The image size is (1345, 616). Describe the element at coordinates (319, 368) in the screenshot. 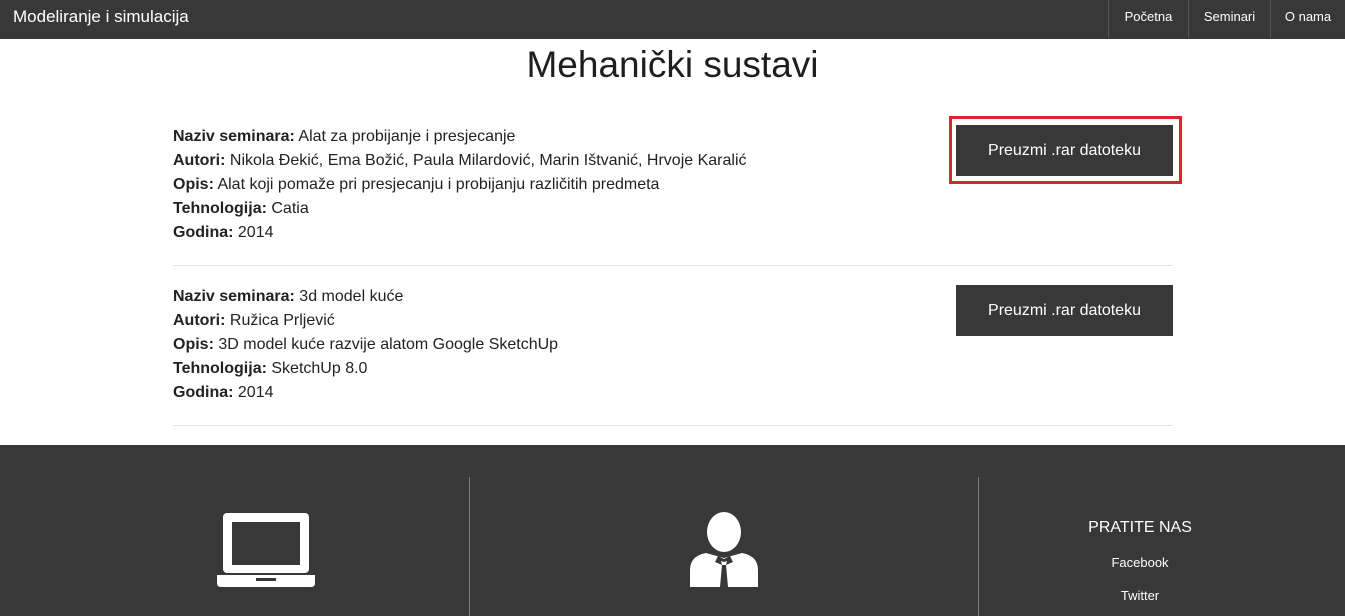

I see `seminar-technology: SketchUp 8.0` at that location.